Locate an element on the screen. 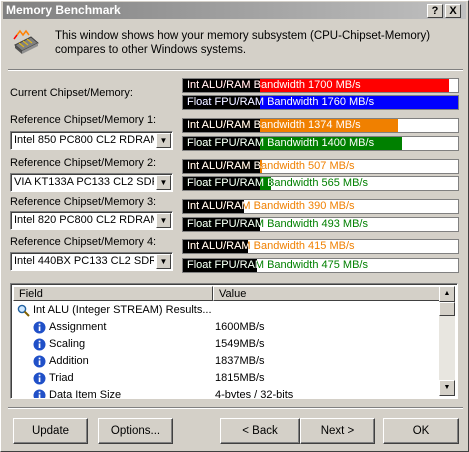  row-value: 1549MB/s is located at coordinates (240, 344).